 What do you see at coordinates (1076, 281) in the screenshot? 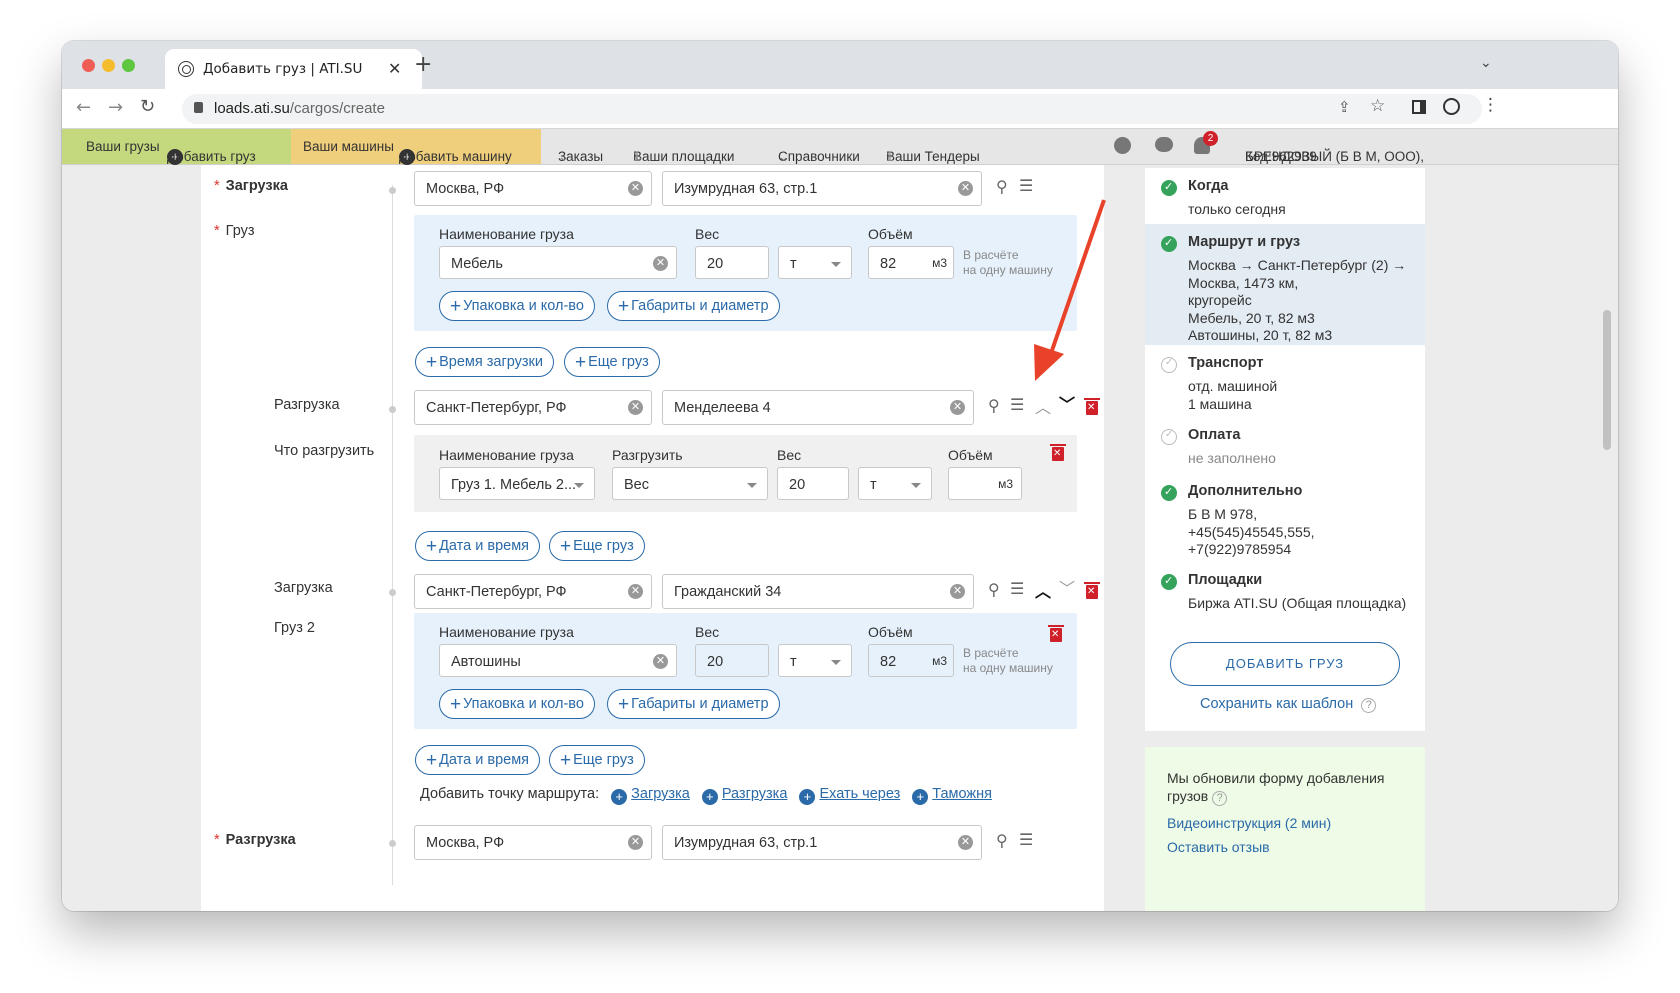
I see `annotation-arrow-line` at bounding box center [1076, 281].